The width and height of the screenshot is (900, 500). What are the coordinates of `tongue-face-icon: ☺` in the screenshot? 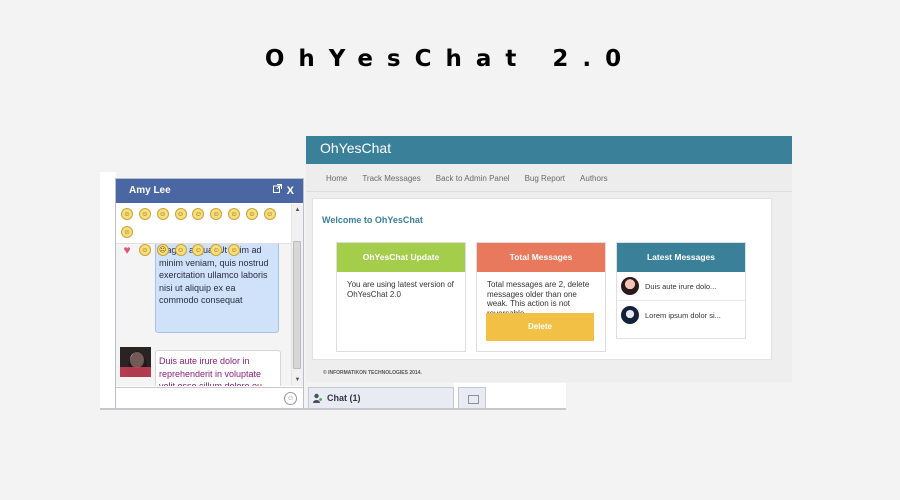 It's located at (198, 214).